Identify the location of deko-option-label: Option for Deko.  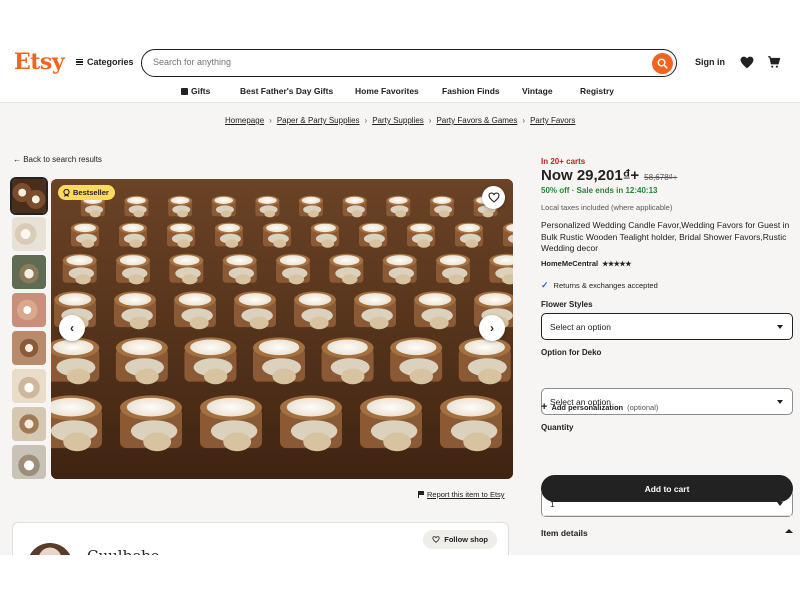
(571, 352).